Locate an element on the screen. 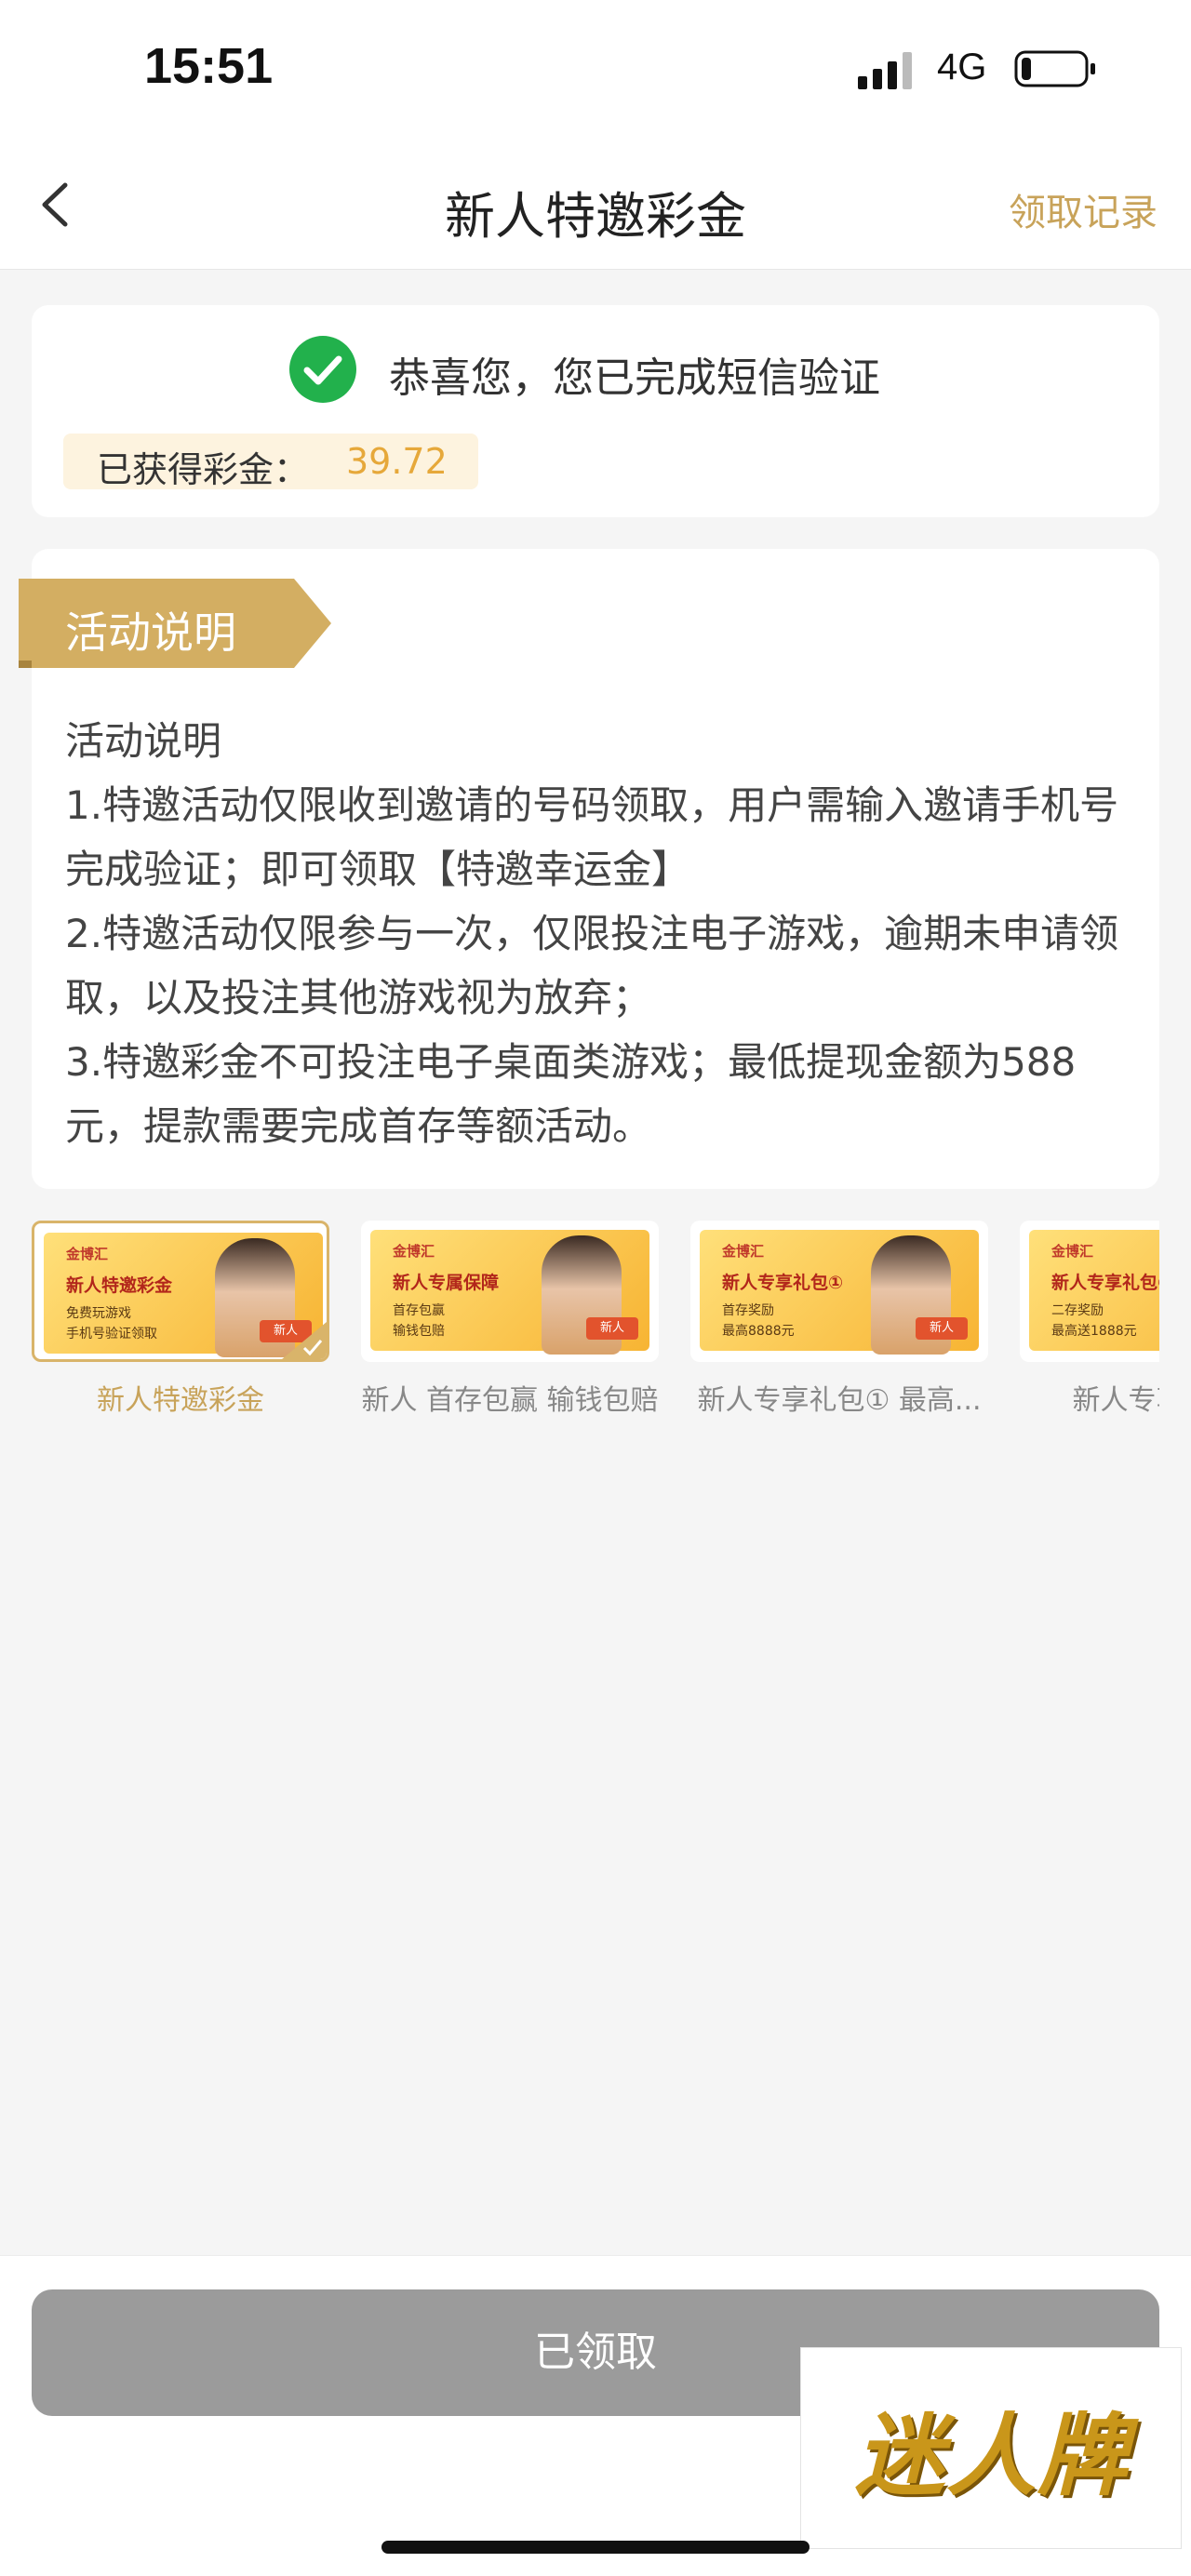  status-bar: 15:51 4G is located at coordinates (595, 70).